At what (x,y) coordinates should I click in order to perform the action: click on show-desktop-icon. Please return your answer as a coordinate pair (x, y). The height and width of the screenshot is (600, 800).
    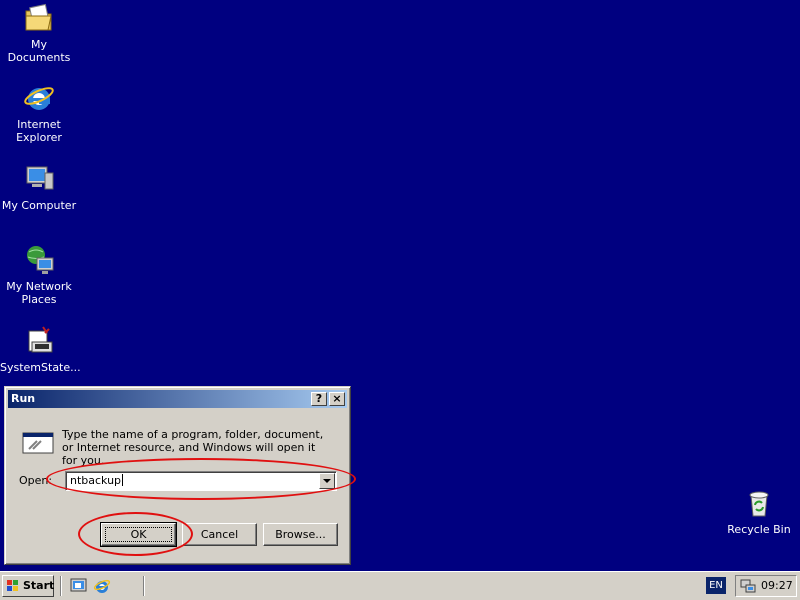
    Looking at the image, I should click on (79, 586).